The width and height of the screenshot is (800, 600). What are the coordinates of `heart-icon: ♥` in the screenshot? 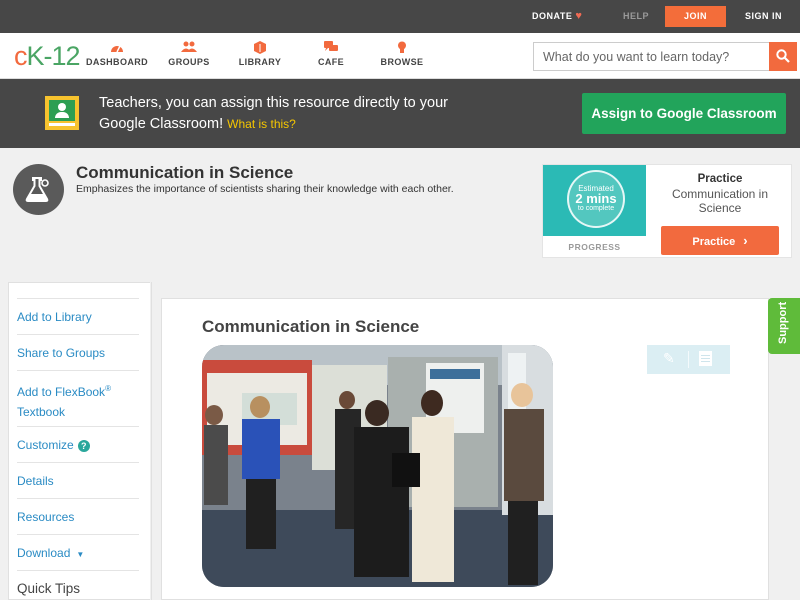 It's located at (579, 16).